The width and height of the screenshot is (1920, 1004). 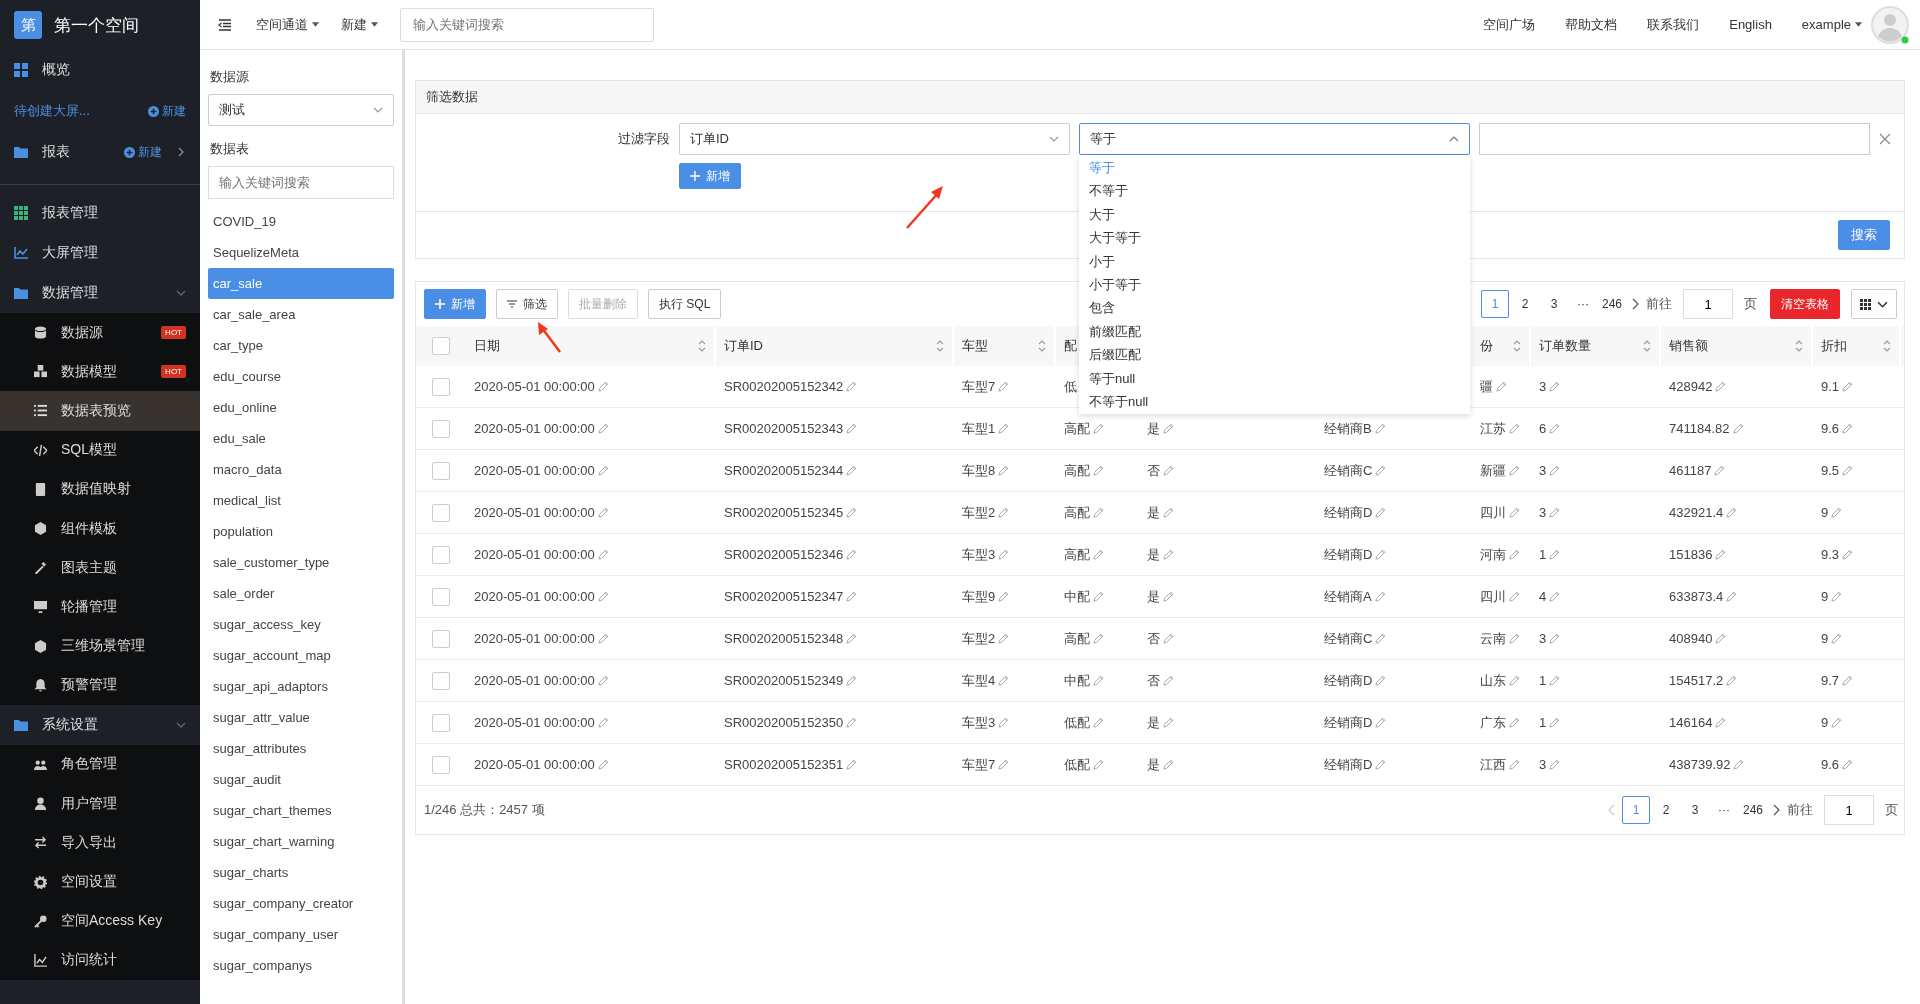 I want to click on table-list-item: edu_online, so click(x=301, y=407).